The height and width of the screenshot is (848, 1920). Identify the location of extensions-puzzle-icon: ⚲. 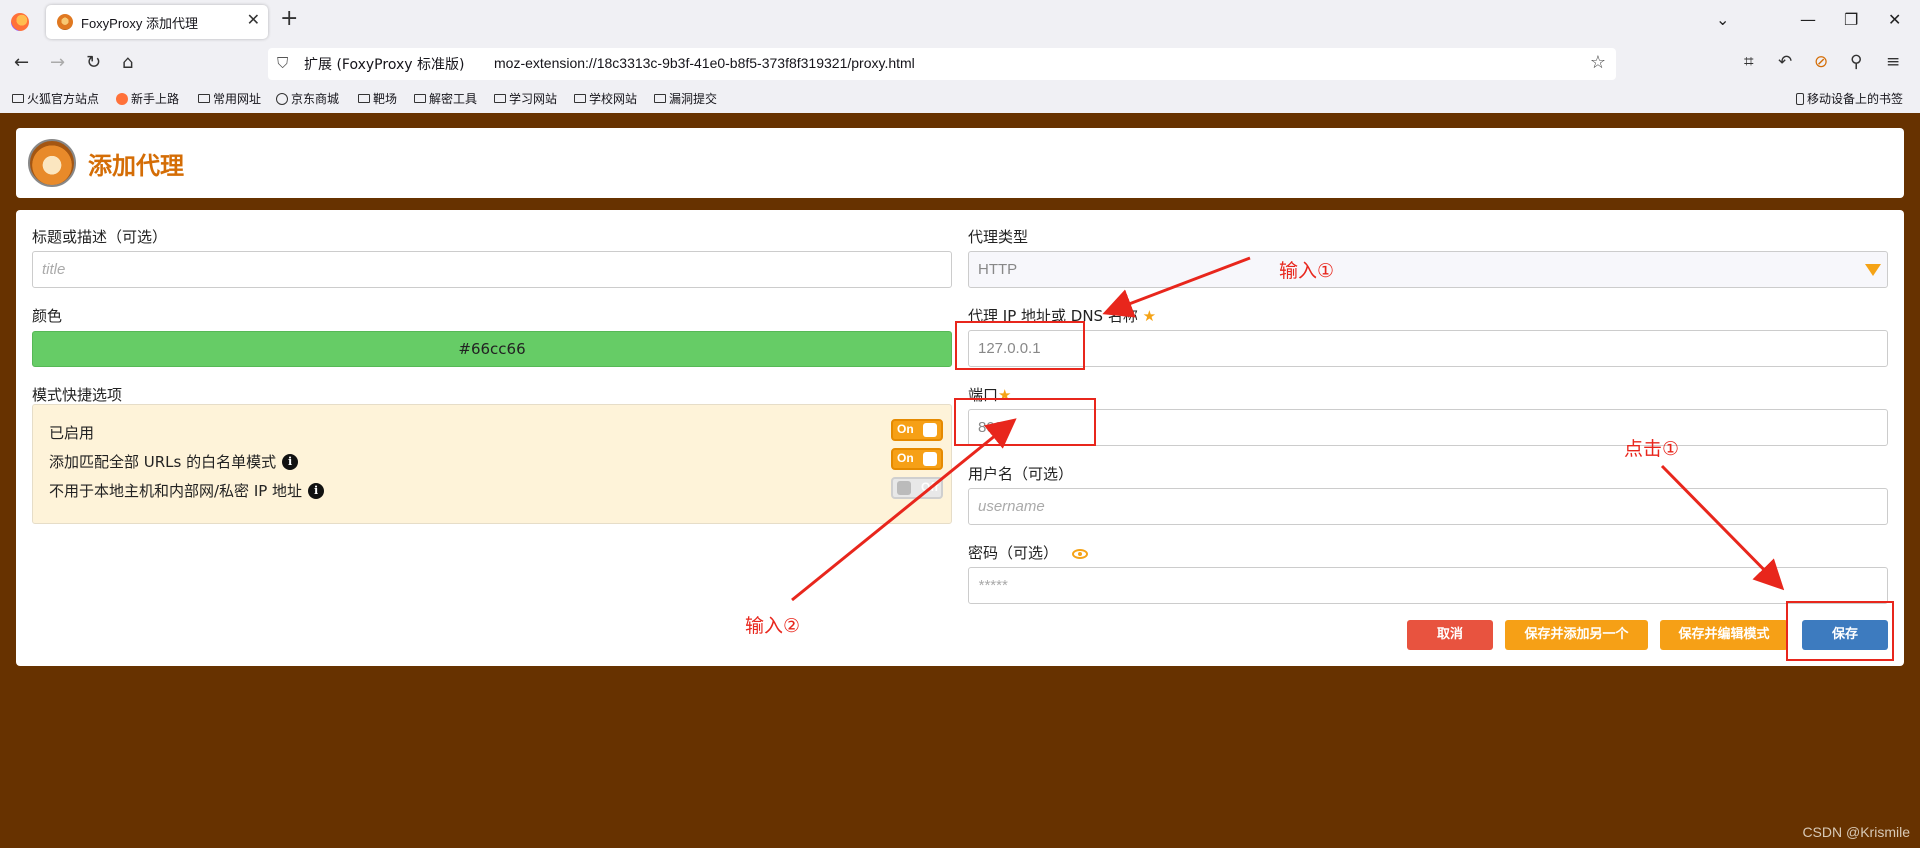
(1856, 62).